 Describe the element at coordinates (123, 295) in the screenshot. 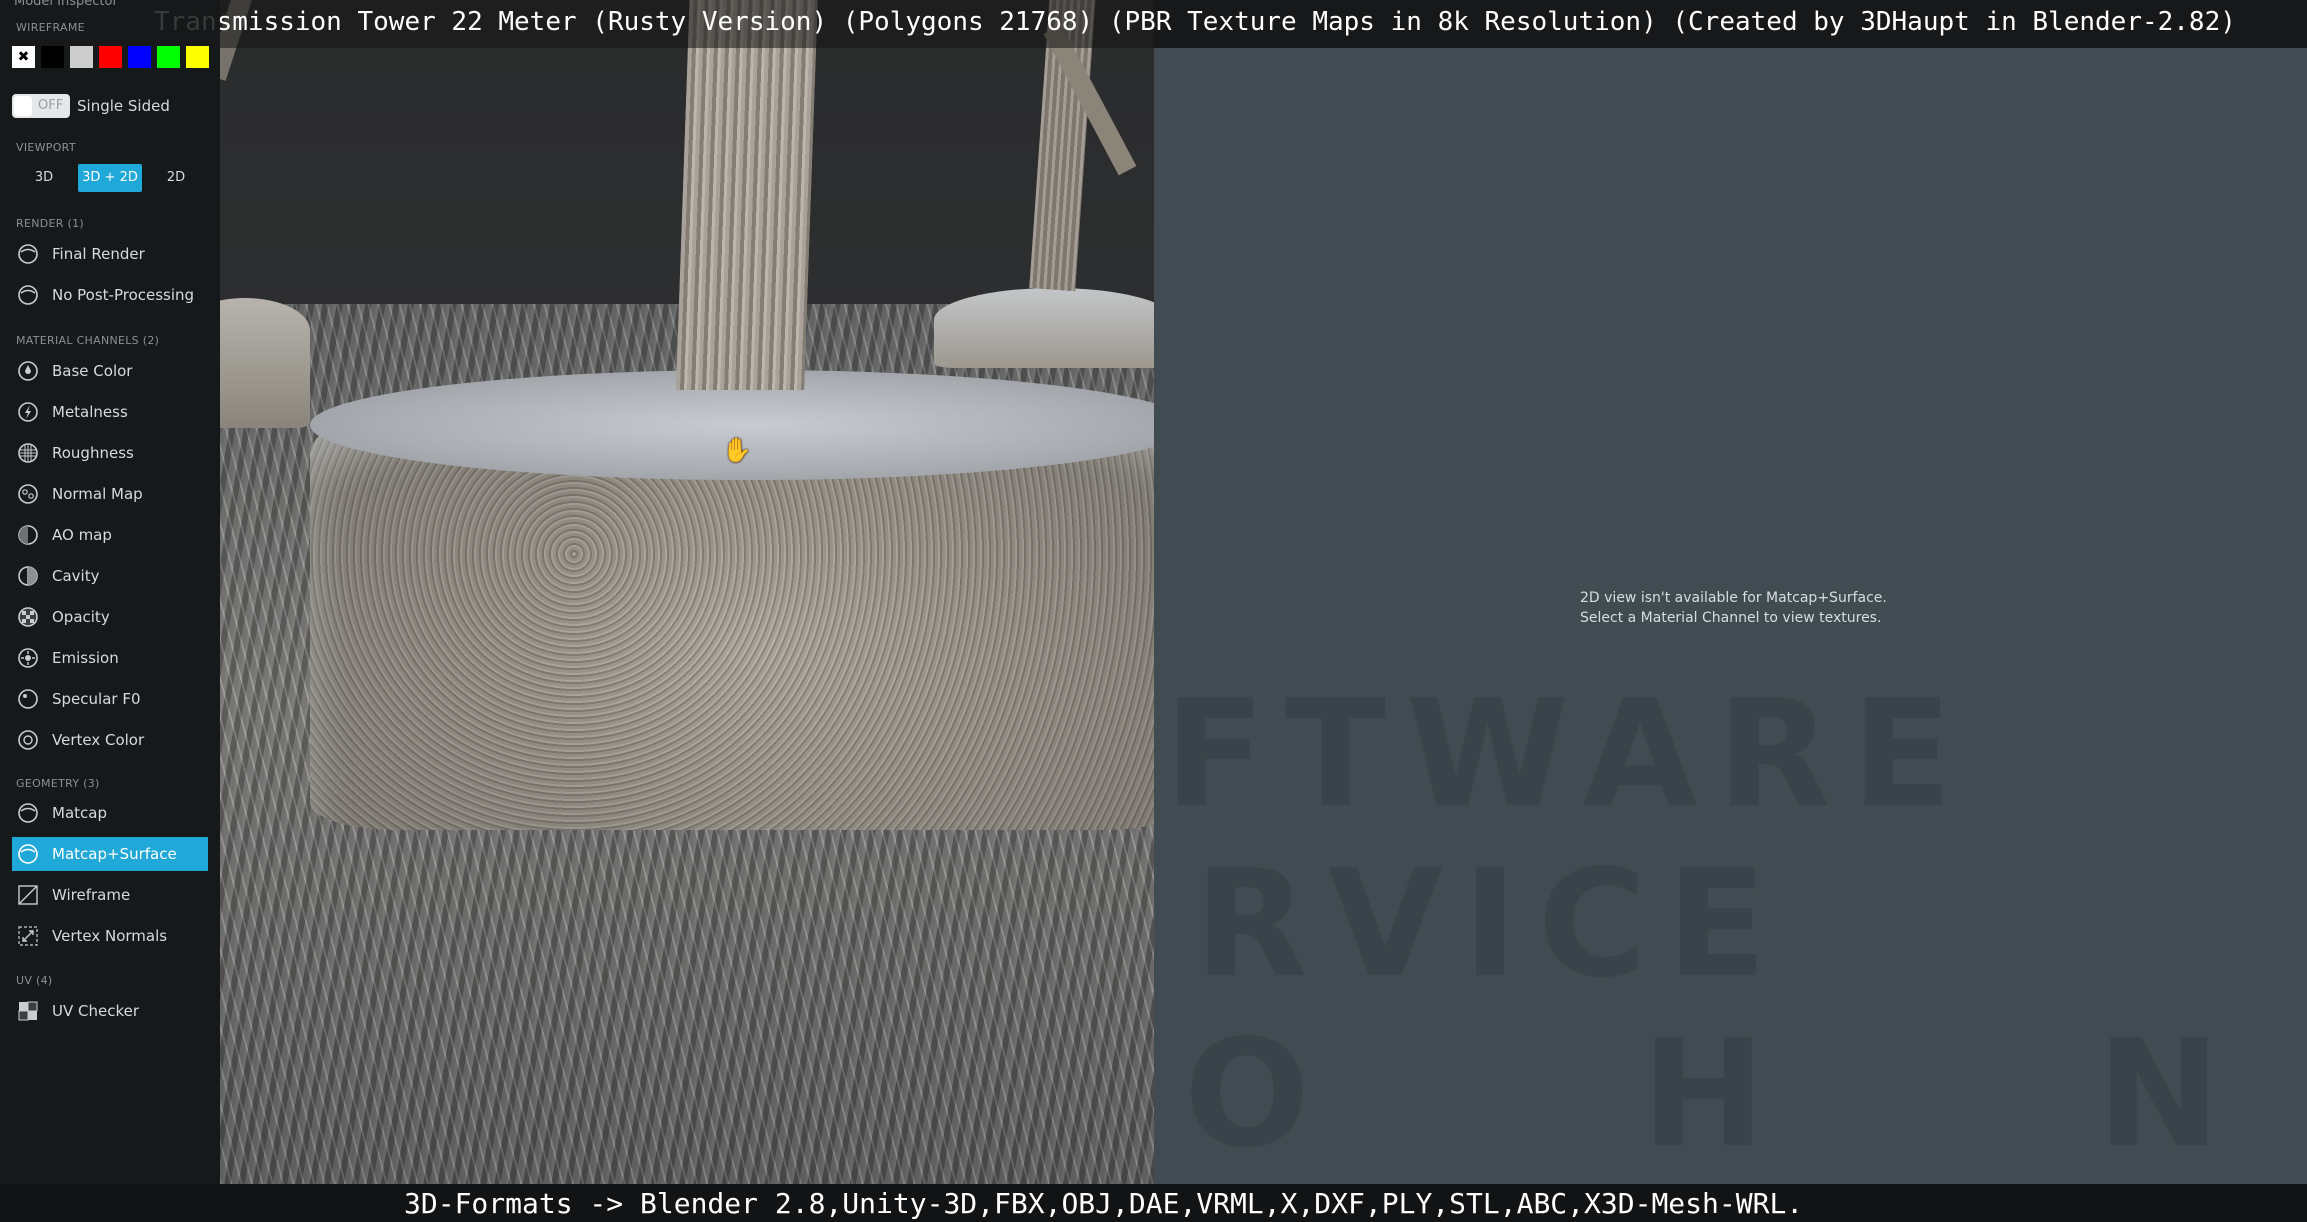

I see `menu-label: No Post-Processing` at that location.